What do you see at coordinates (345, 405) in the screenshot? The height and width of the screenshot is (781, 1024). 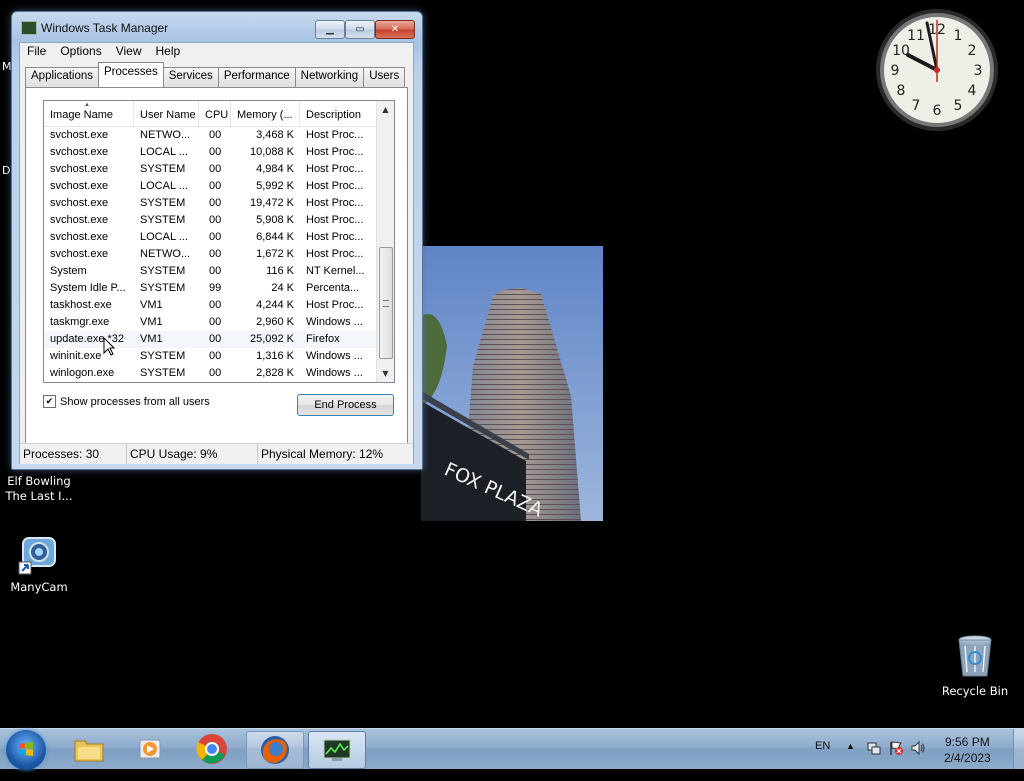 I see `end-process-button: End Process` at bounding box center [345, 405].